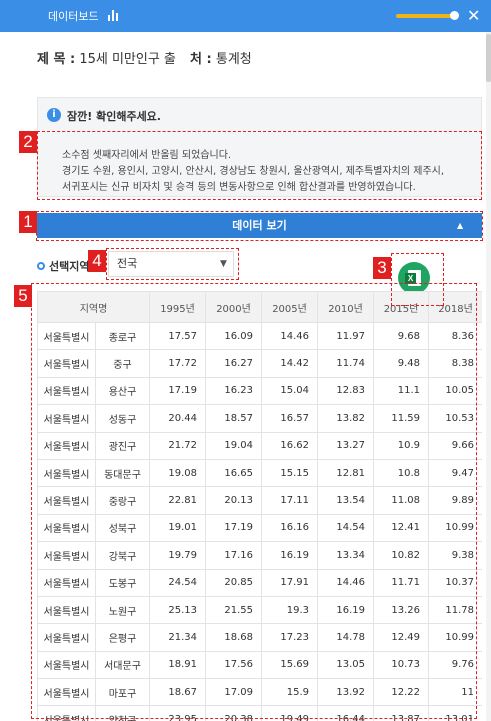 The image size is (491, 721). What do you see at coordinates (201, 59) in the screenshot?
I see `source-label: 처 :` at bounding box center [201, 59].